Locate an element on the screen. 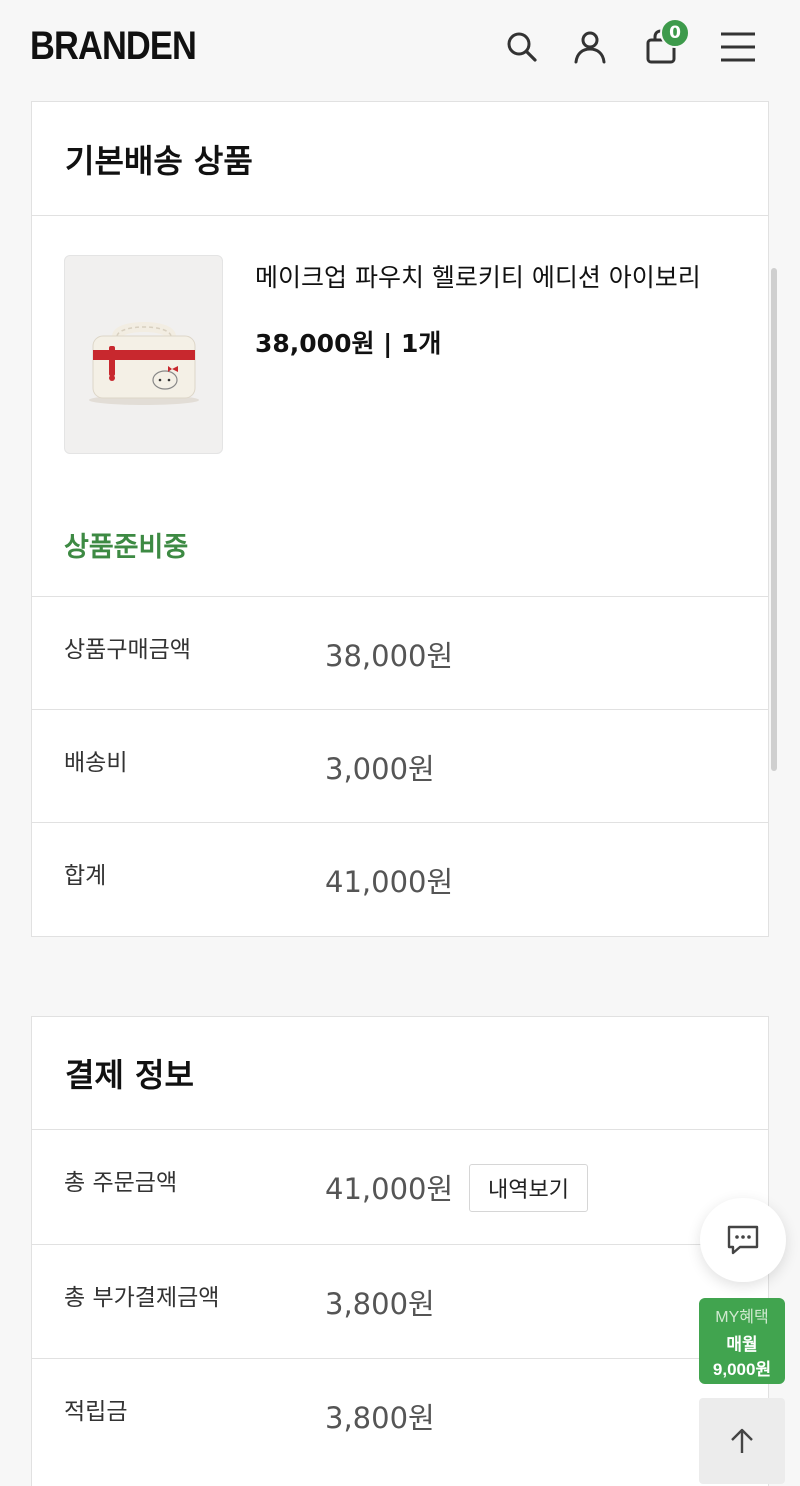 The image size is (800, 1486). payment-row: 적립금 3,800원 is located at coordinates (400, 1416).